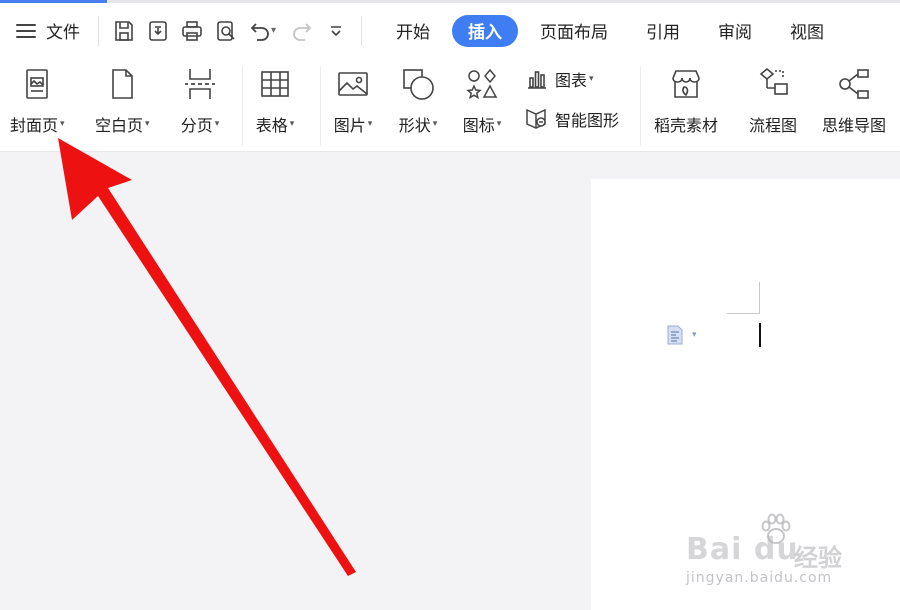 This screenshot has height=610, width=900. Describe the element at coordinates (413, 31) in the screenshot. I see `tab-home: 开始` at that location.